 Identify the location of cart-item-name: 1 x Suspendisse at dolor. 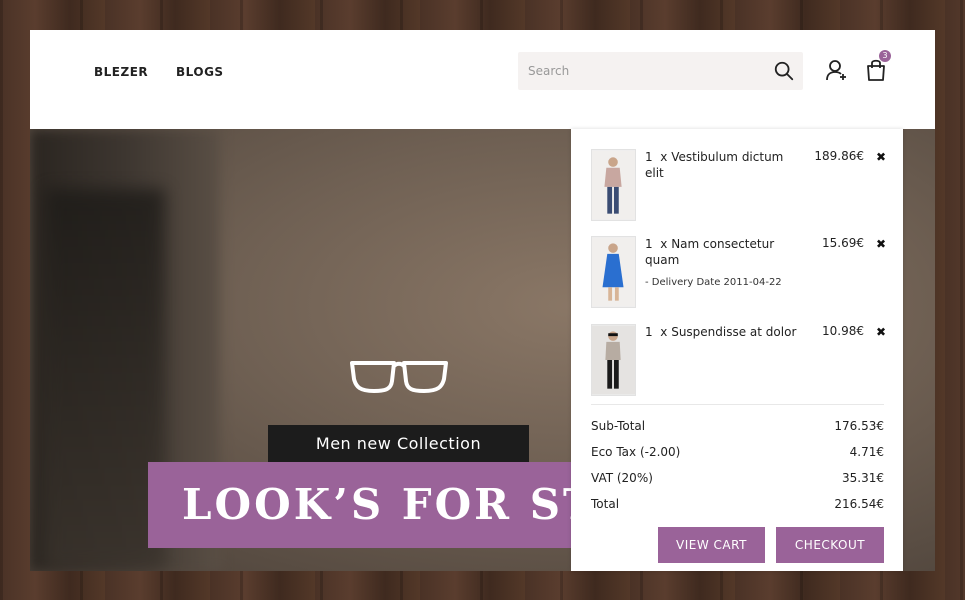
(730, 332).